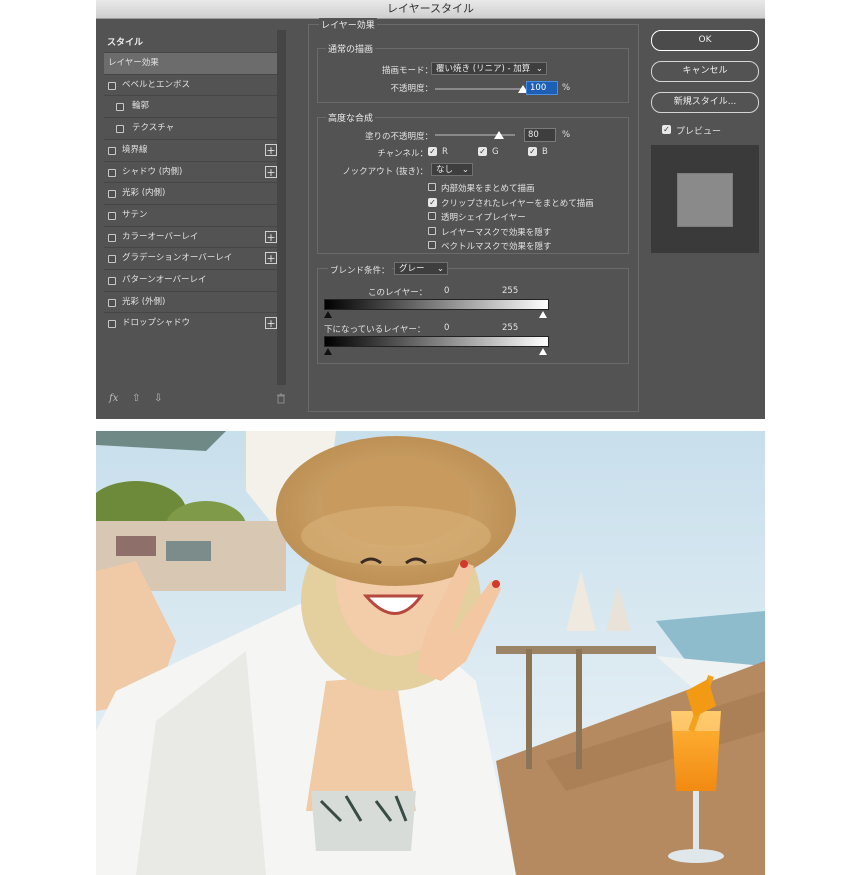 This screenshot has width=860, height=875. What do you see at coordinates (499, 135) in the screenshot?
I see `fill-opacity-thumb` at bounding box center [499, 135].